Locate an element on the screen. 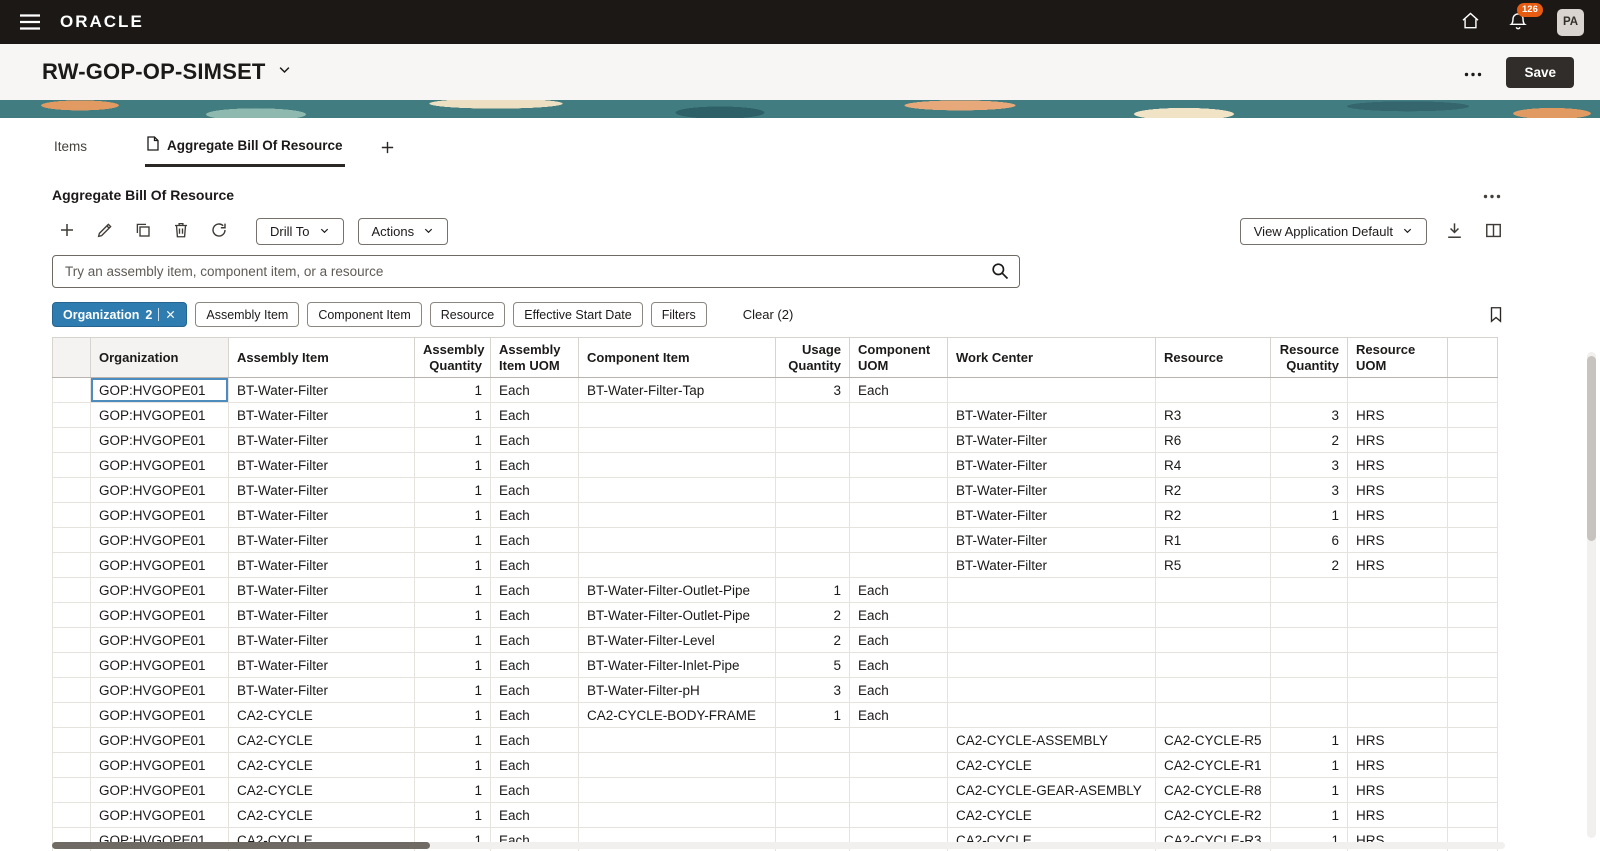 This screenshot has width=1600, height=851. add-row-button is located at coordinates (67, 232).